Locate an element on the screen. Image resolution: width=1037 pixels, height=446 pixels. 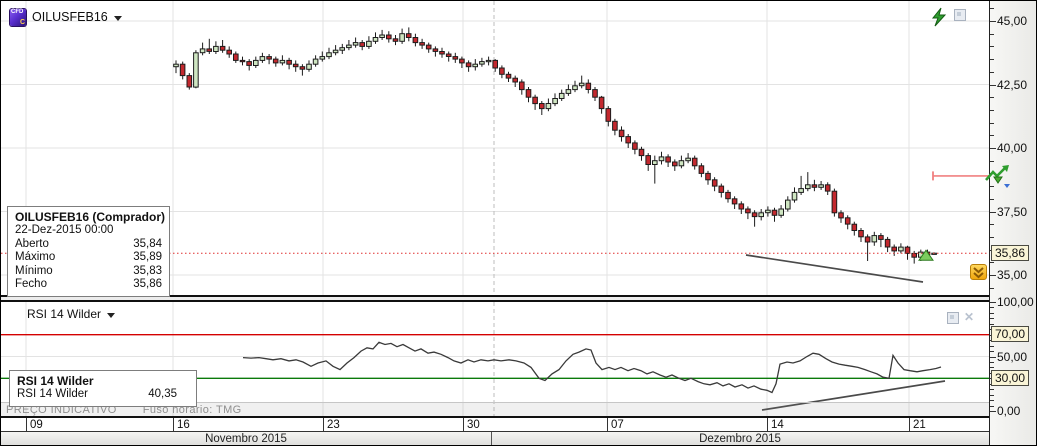
rsi-level-label: 30,00 is located at coordinates (1010, 377).